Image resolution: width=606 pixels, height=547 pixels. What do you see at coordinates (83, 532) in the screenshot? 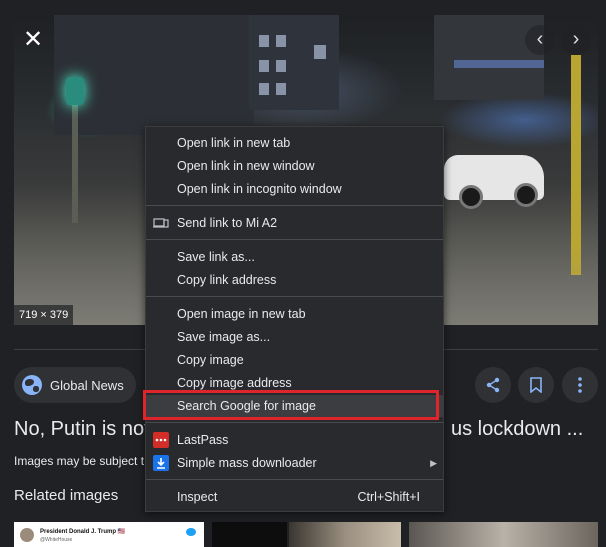
I see `tweet-author: President Donald J. Trump 🇺🇸` at bounding box center [83, 532].